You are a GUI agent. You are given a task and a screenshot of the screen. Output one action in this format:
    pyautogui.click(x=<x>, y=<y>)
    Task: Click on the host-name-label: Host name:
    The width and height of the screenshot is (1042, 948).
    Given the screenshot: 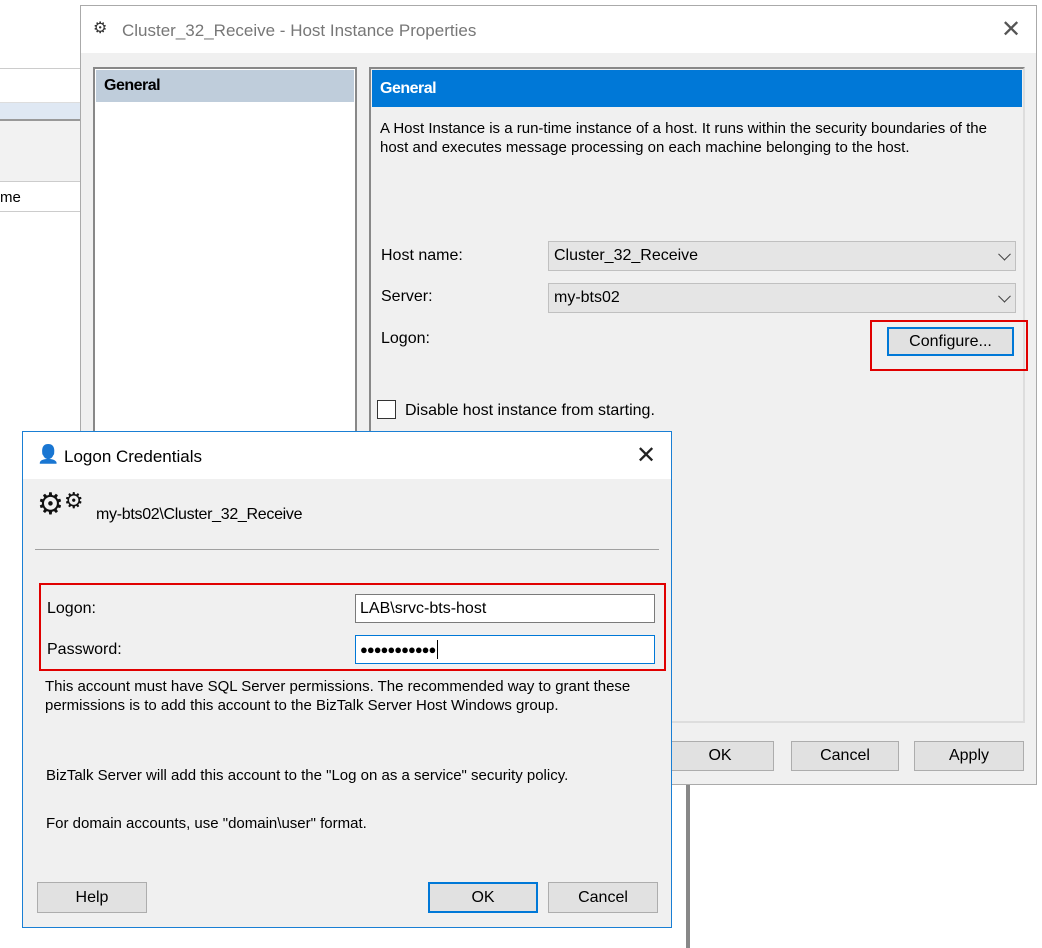 What is the action you would take?
    pyautogui.click(x=422, y=255)
    